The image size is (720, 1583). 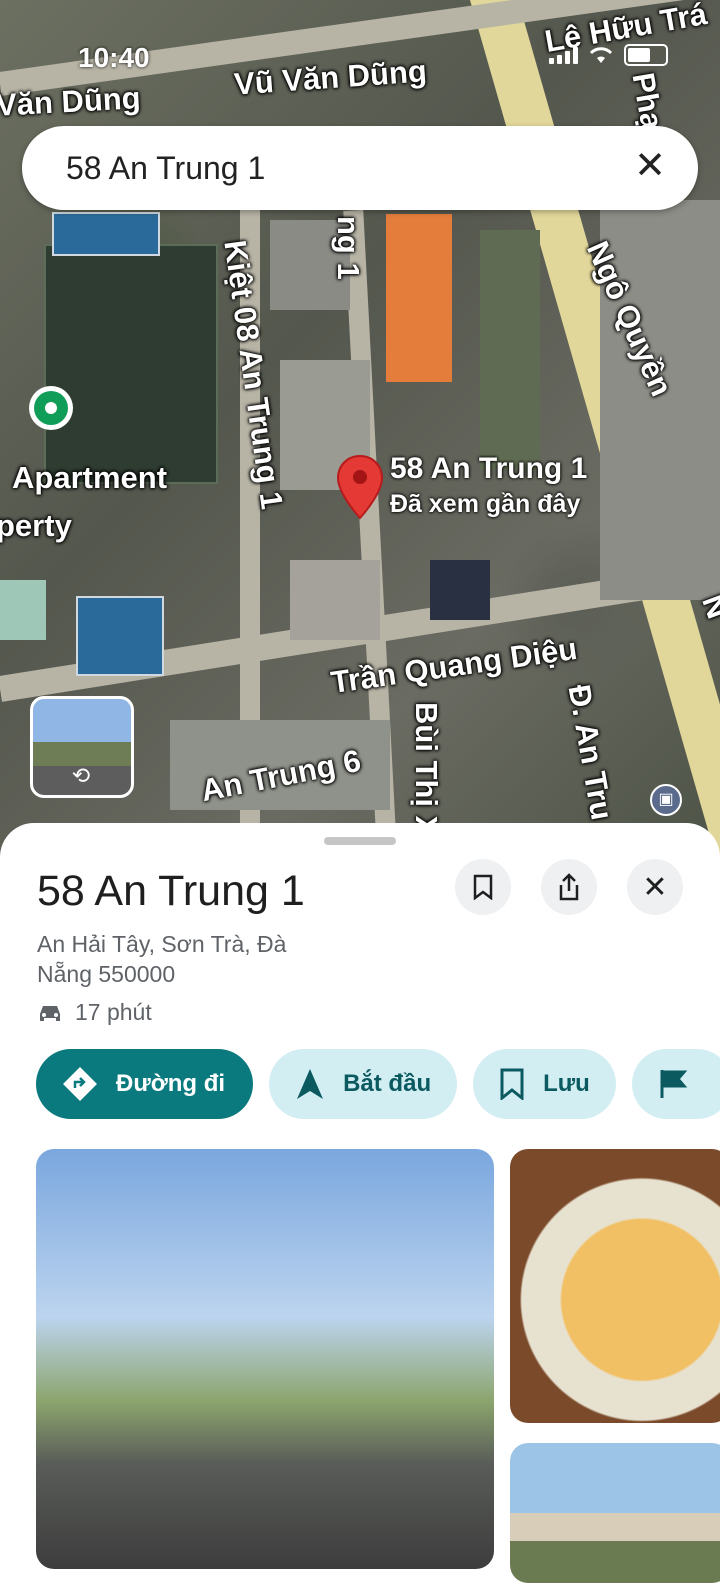 I want to click on flag-icon, so click(x=674, y=1084).